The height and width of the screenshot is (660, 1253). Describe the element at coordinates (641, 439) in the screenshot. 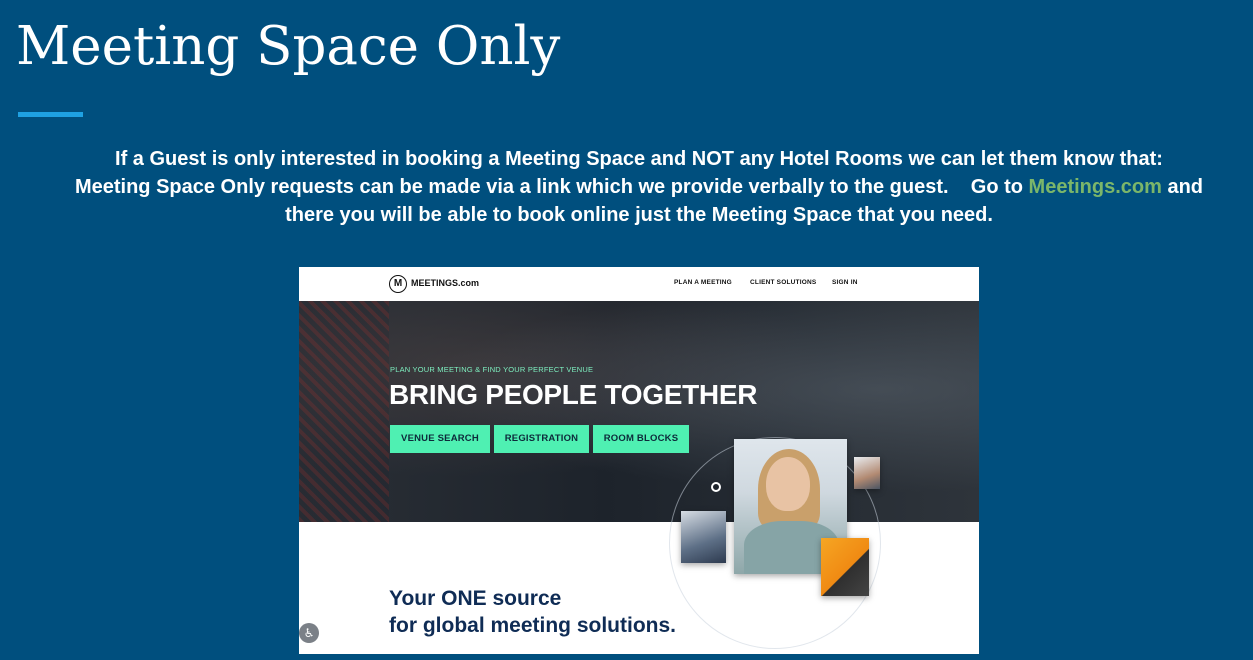

I see `room-blocks-button: ROOM BLOCKS` at that location.